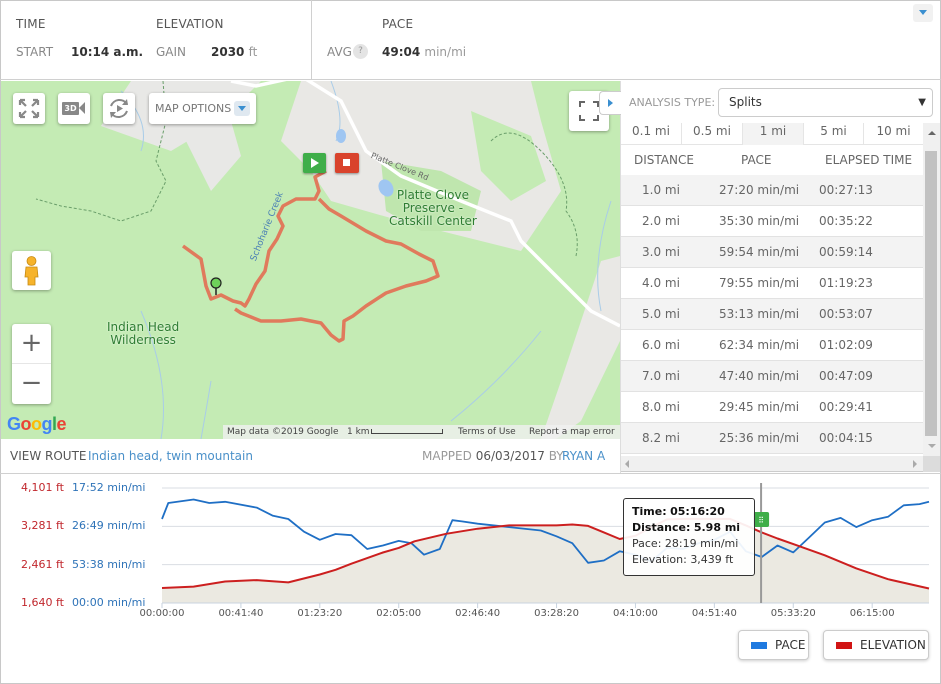  I want to click on route-name-link: Indian head, twin mountain, so click(170, 456).